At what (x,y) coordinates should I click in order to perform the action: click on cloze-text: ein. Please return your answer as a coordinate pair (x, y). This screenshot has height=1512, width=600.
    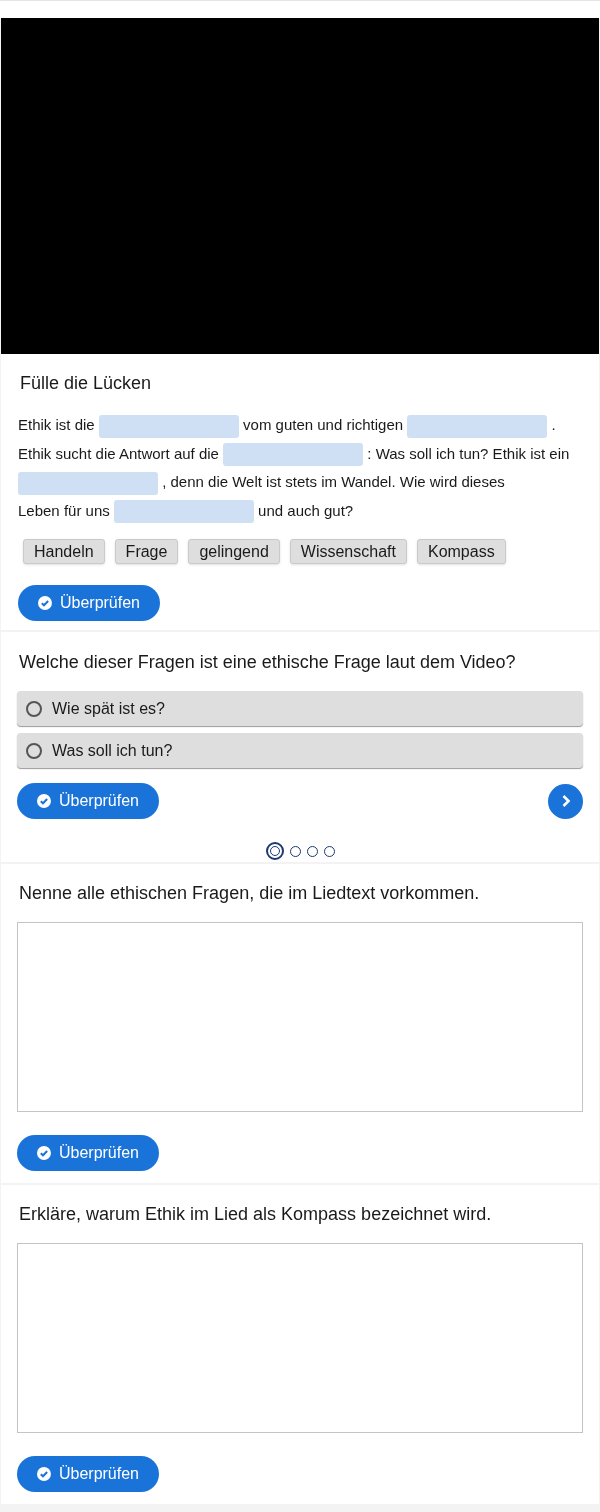
    Looking at the image, I should click on (559, 453).